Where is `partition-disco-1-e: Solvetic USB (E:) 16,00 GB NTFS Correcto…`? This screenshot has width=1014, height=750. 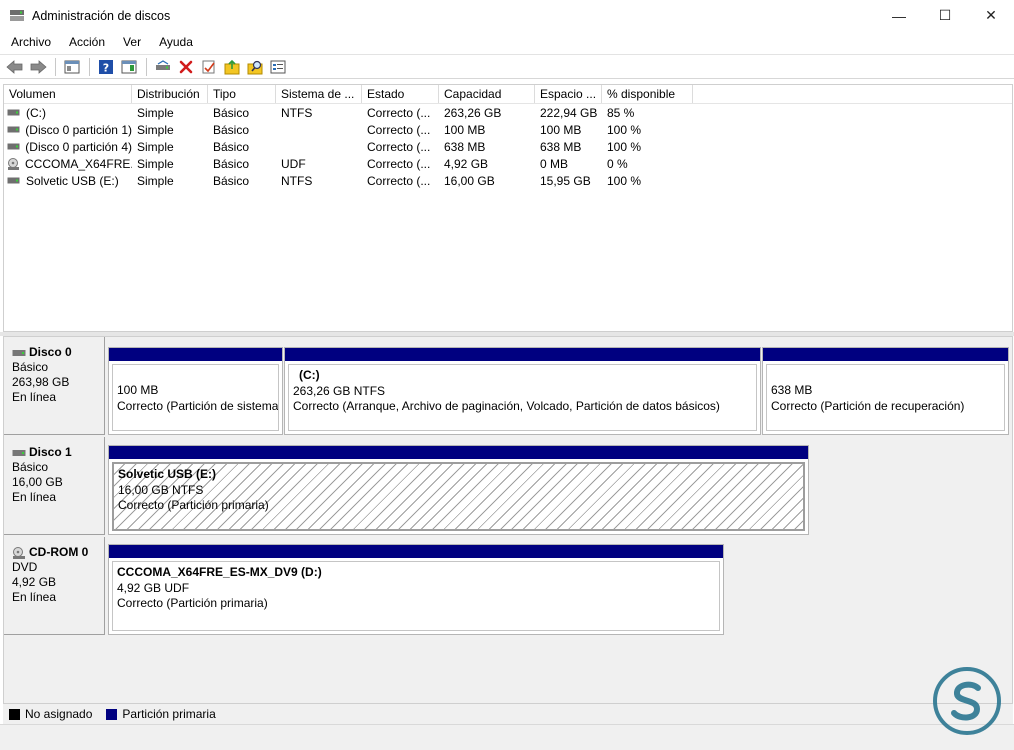 partition-disco-1-e: Solvetic USB (E:) 16,00 GB NTFS Correcto… is located at coordinates (458, 490).